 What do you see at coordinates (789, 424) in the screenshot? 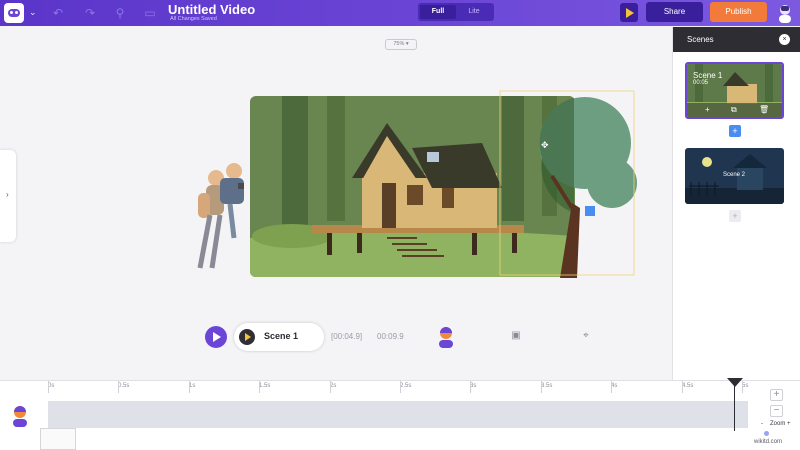
I see `zoom-plus: +` at bounding box center [789, 424].